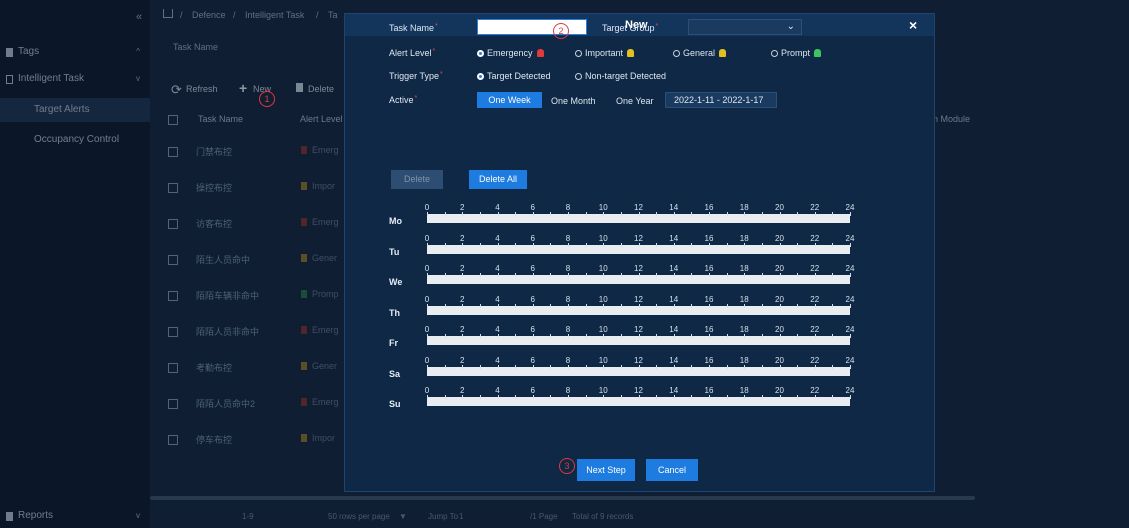 The height and width of the screenshot is (528, 1129). What do you see at coordinates (603, 329) in the screenshot?
I see `hour-tick-label: 10` at bounding box center [603, 329].